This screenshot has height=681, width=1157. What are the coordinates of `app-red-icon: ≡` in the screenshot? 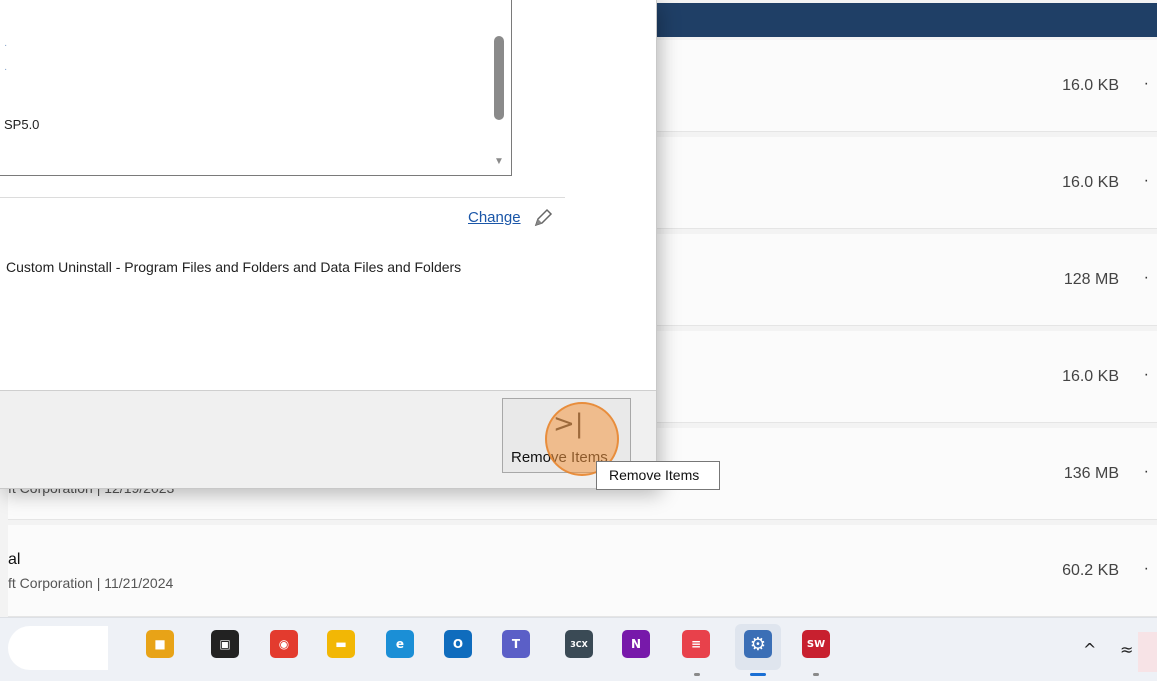 It's located at (696, 644).